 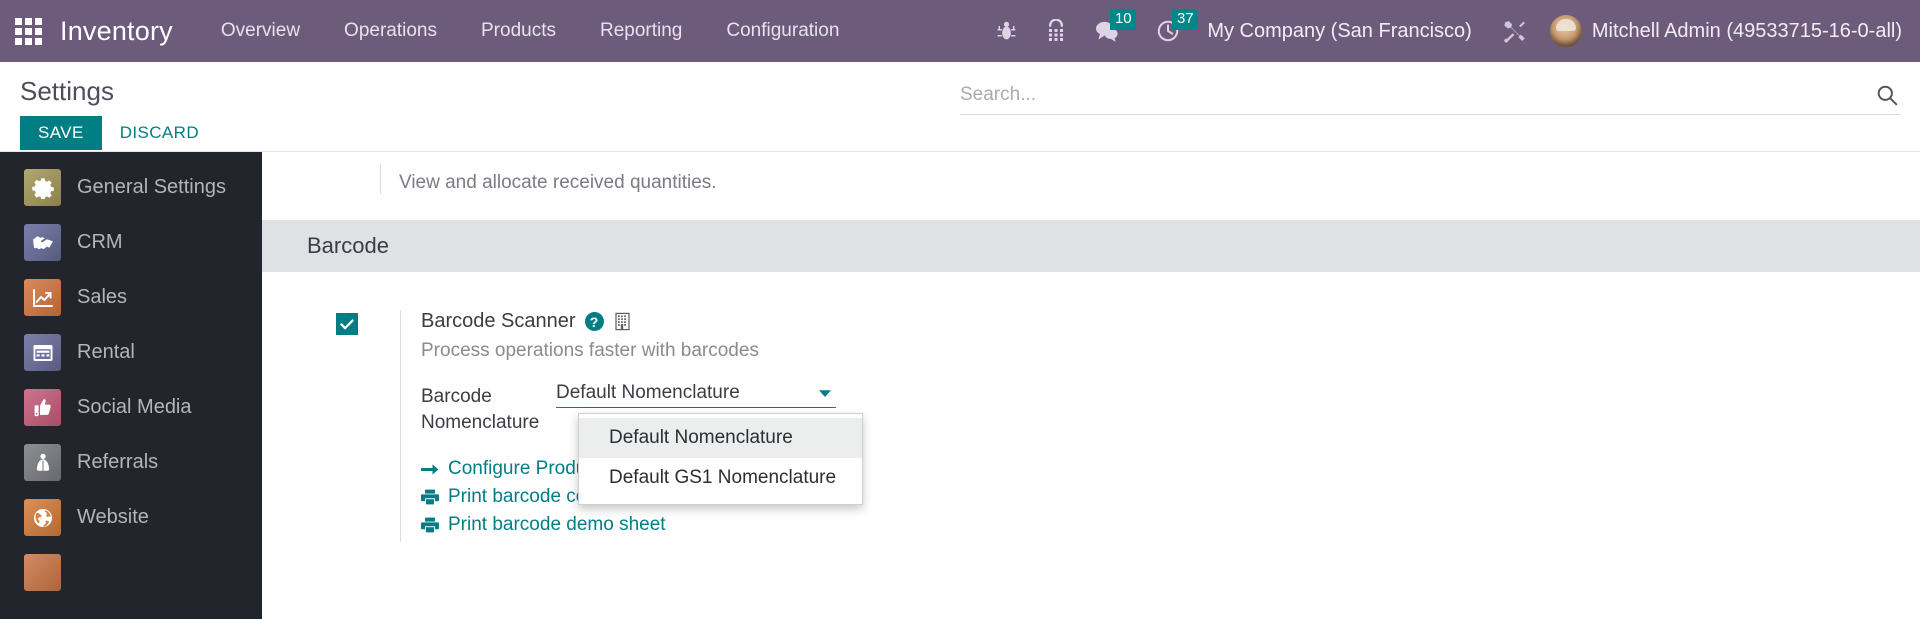 What do you see at coordinates (1109, 31) in the screenshot?
I see `messages-icon: 10` at bounding box center [1109, 31].